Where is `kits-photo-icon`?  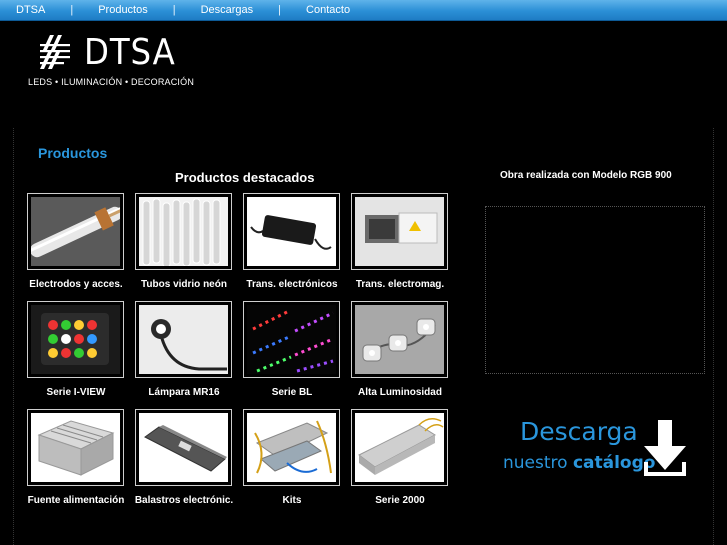
kits-photo-icon is located at coordinates (291, 447).